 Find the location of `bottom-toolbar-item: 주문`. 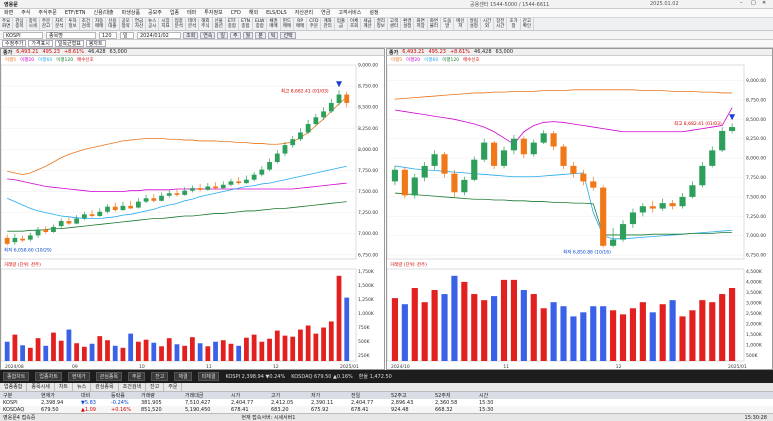

bottom-toolbar-item: 주문 is located at coordinates (137, 376).